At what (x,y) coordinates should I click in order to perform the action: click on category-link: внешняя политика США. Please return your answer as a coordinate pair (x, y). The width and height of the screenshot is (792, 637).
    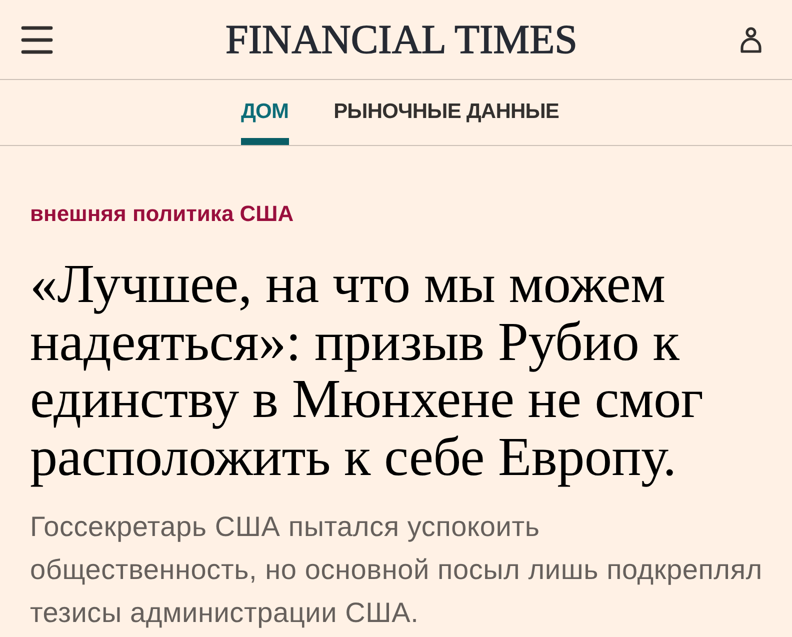
    Looking at the image, I should click on (162, 214).